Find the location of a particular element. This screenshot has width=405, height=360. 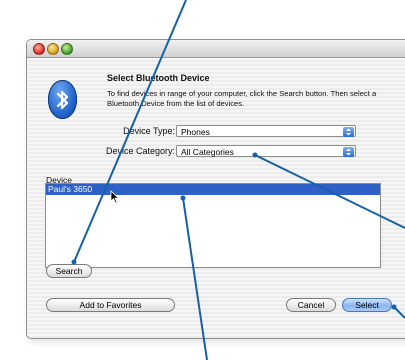

select-button: Select is located at coordinates (367, 305).